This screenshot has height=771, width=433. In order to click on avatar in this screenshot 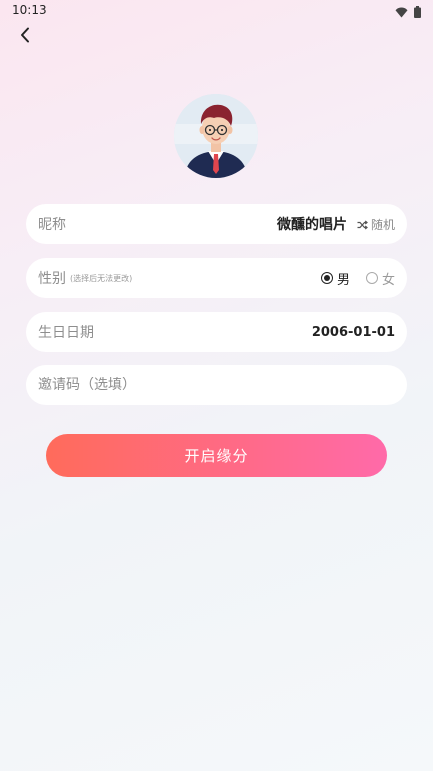, I will do `click(216, 136)`.